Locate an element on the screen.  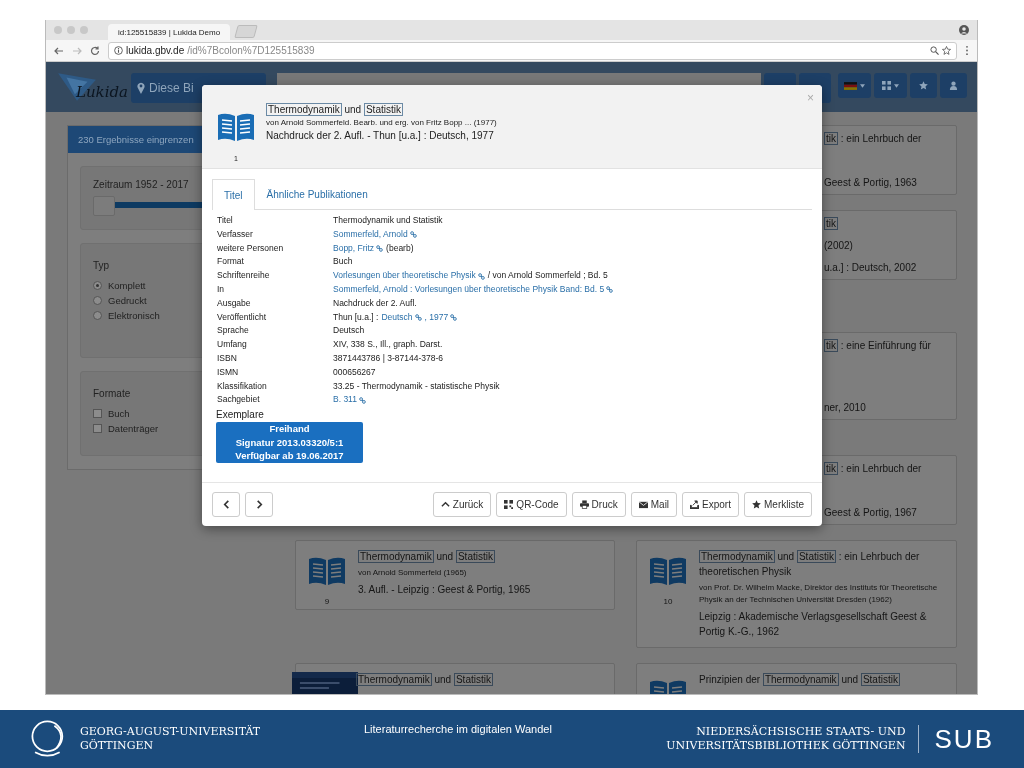
library-logo: SUB is located at coordinates (964, 739).